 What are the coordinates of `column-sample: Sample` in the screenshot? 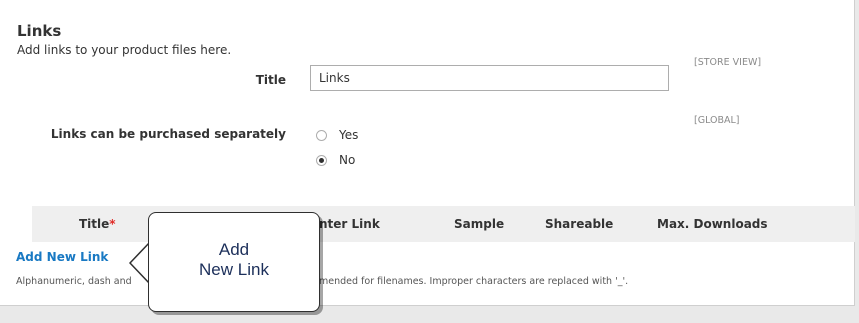 It's located at (479, 224).